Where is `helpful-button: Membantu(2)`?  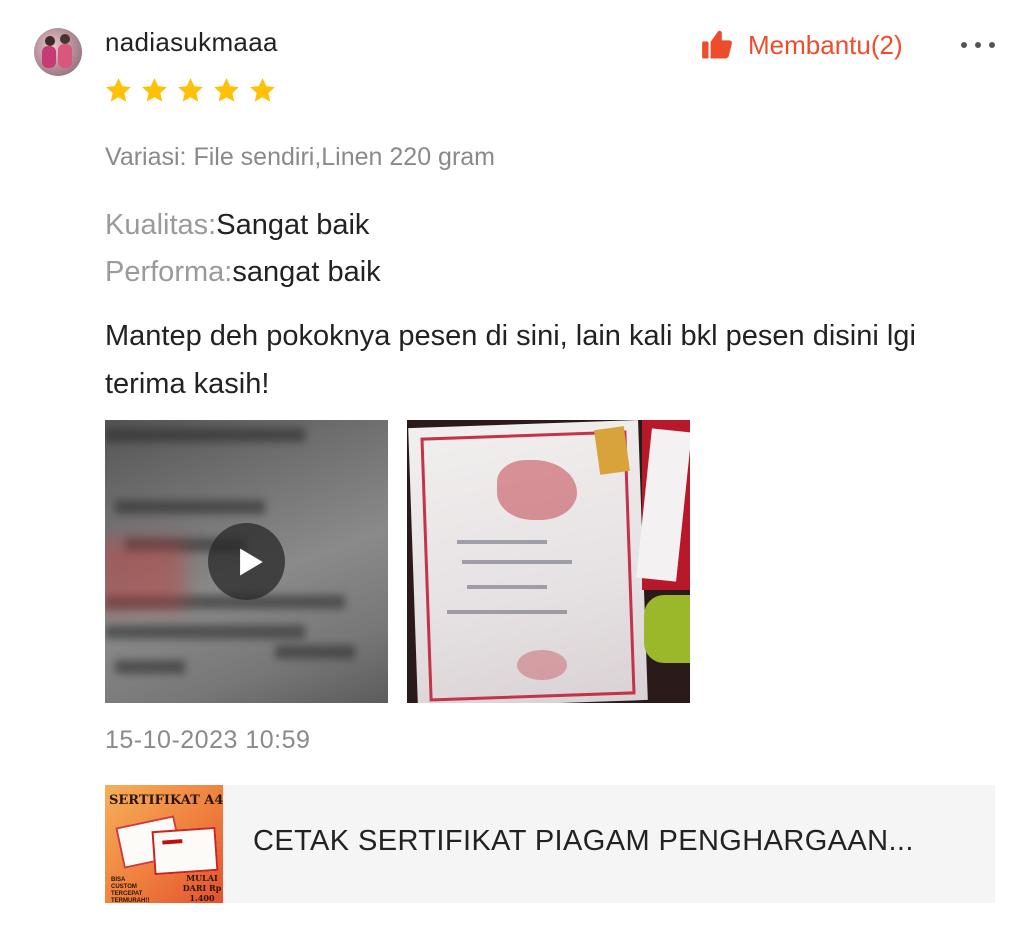 helpful-button: Membantu(2) is located at coordinates (801, 45).